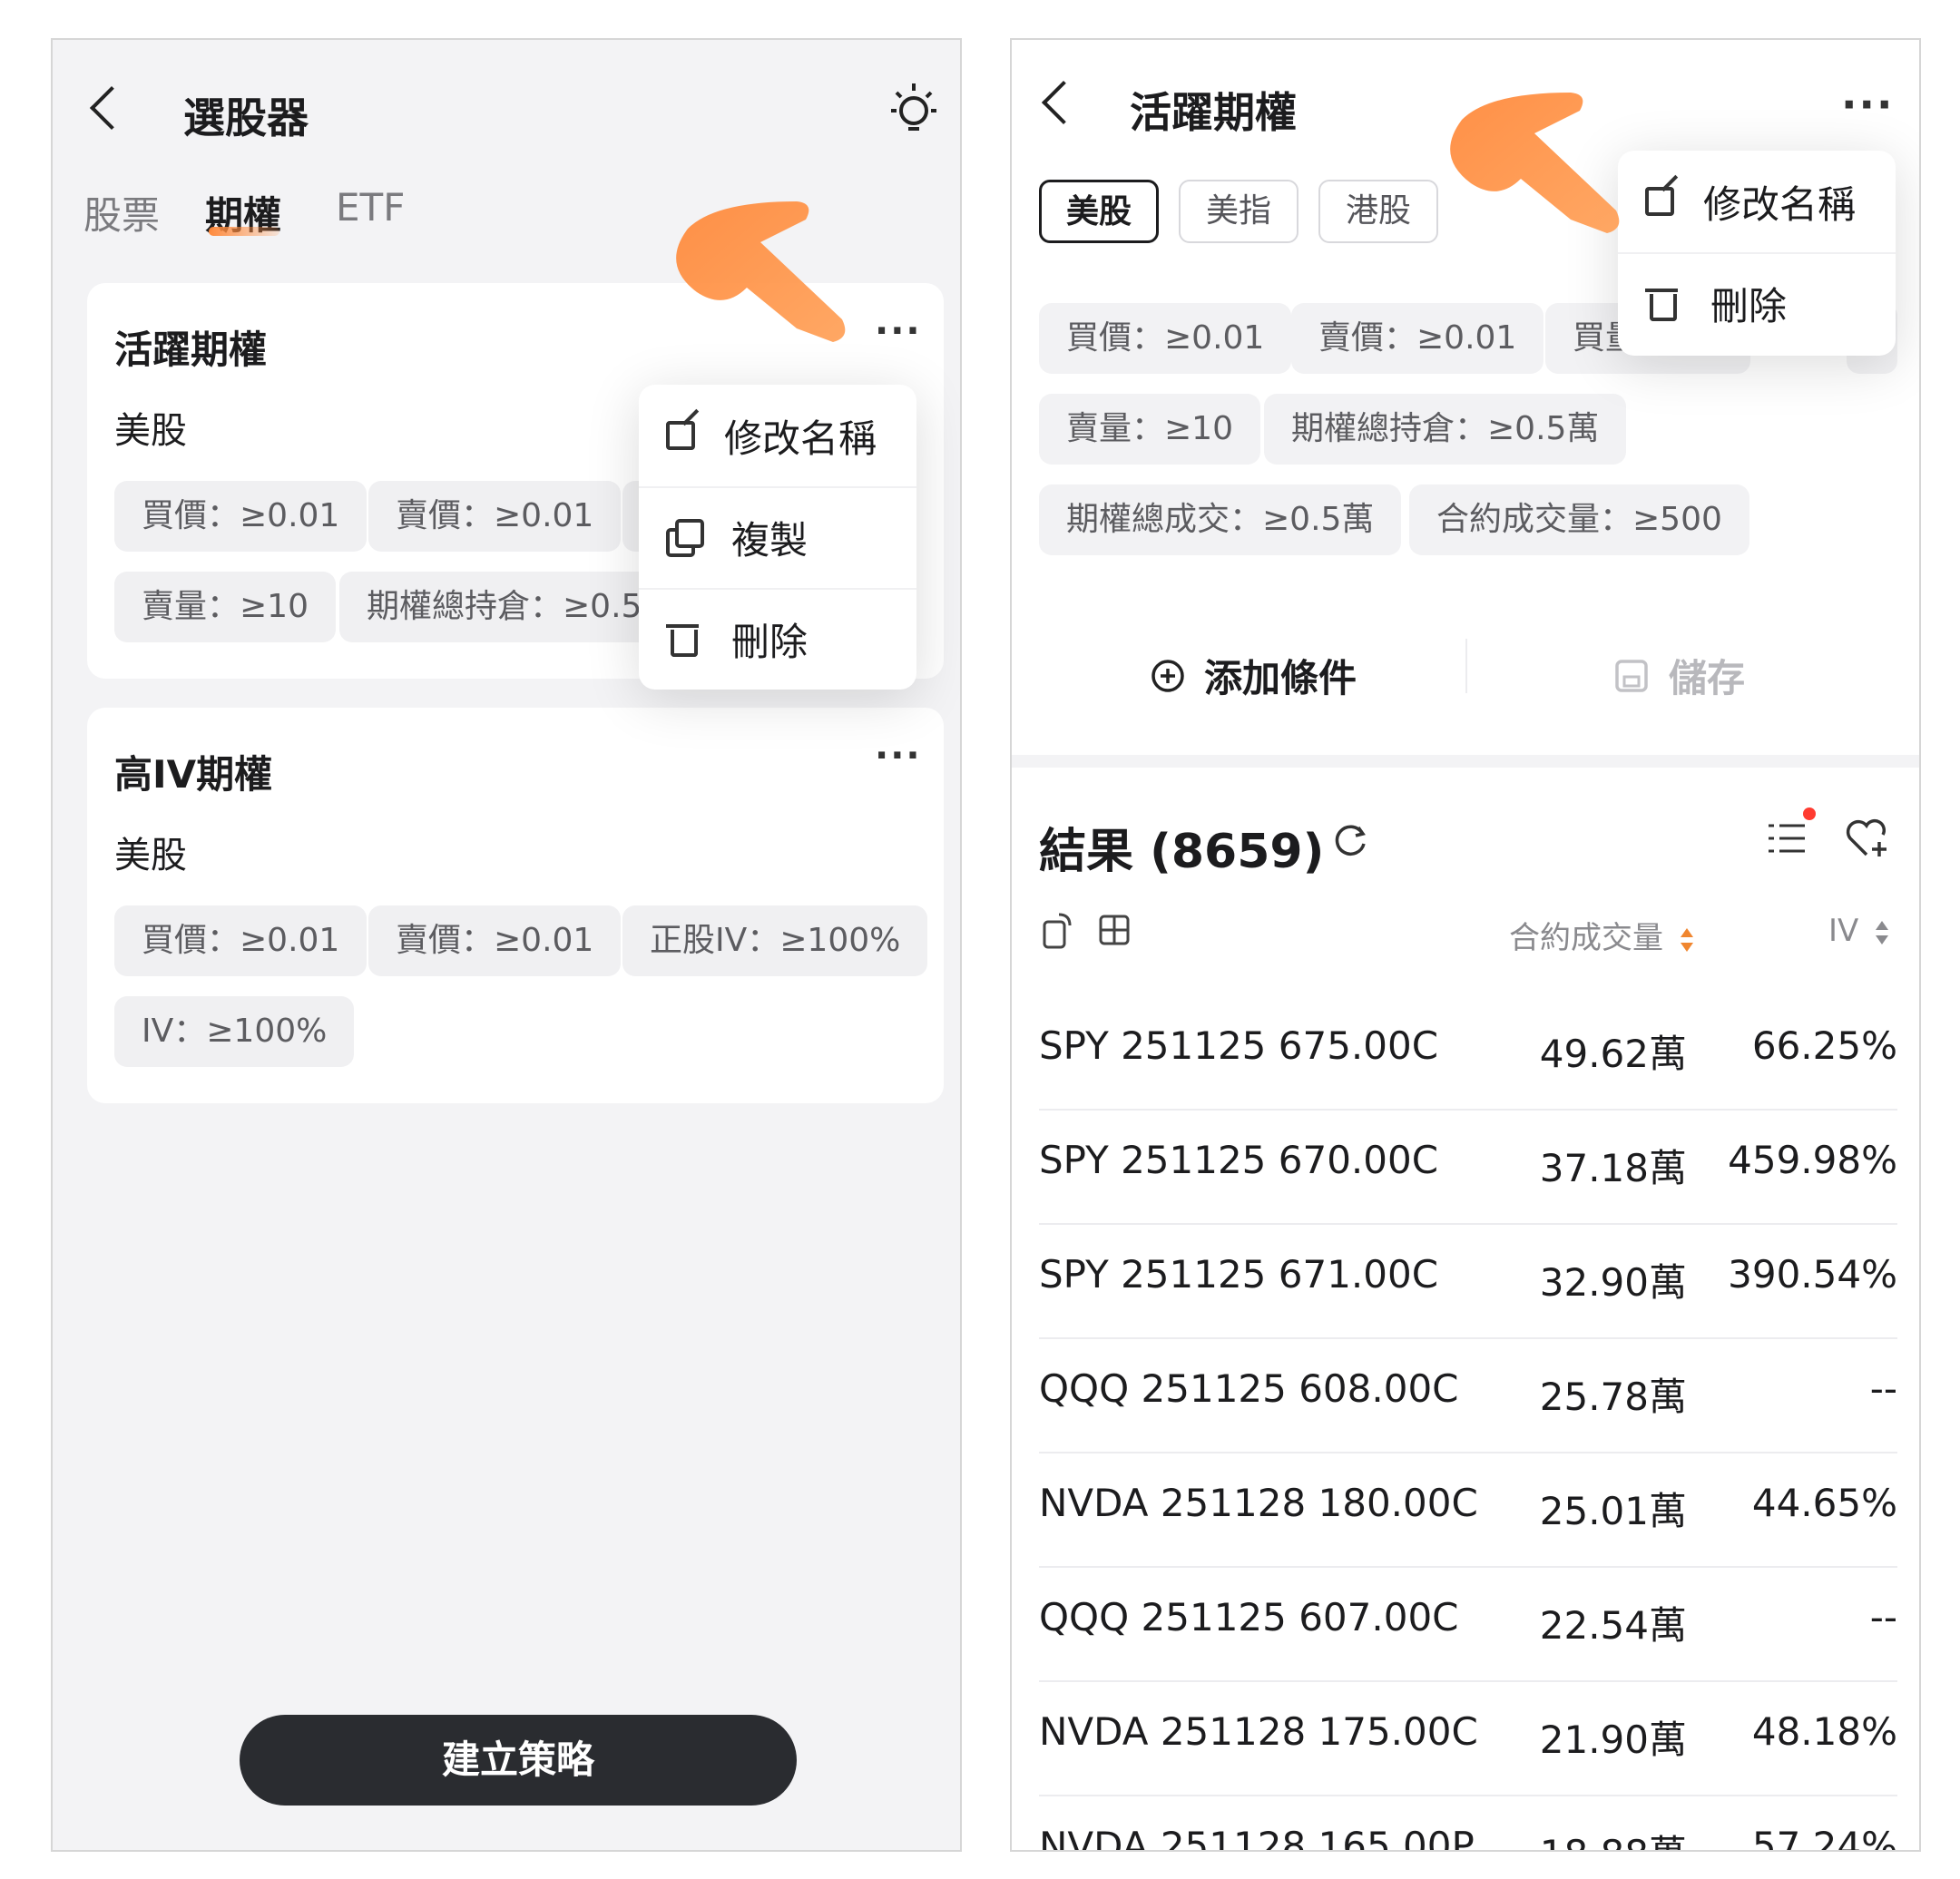 The image size is (1960, 1879). I want to click on card-title: 活躍期權, so click(191, 350).